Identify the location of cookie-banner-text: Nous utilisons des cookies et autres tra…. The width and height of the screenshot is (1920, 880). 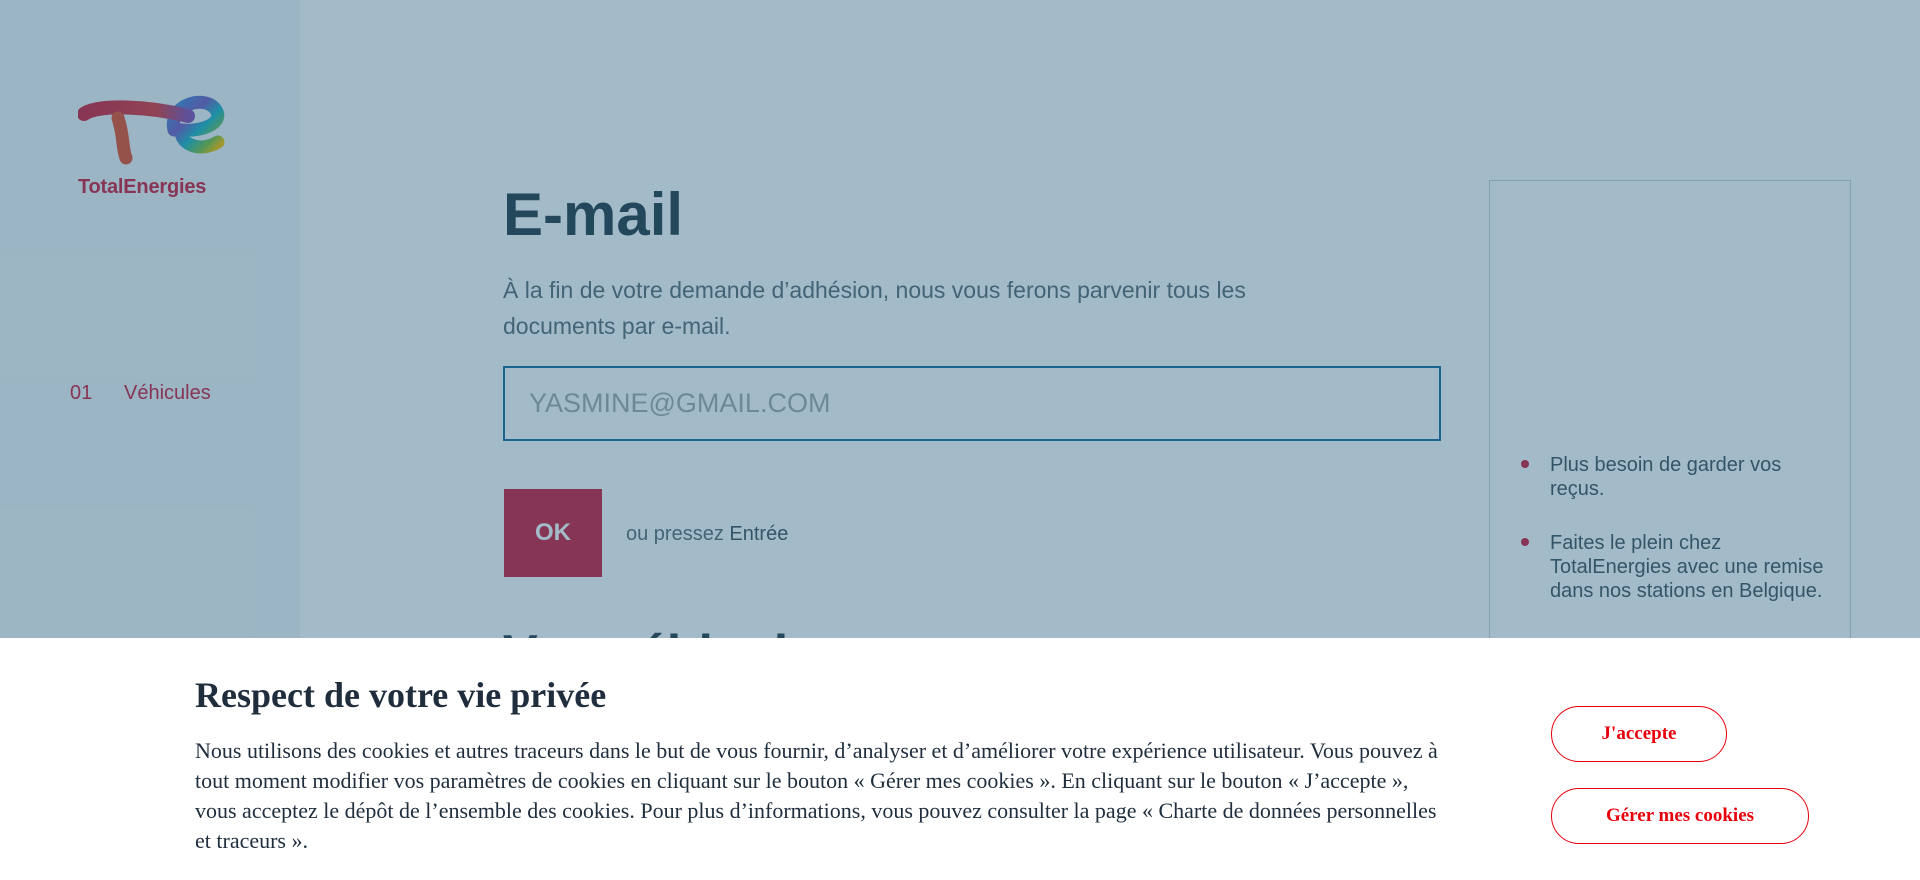
(816, 795).